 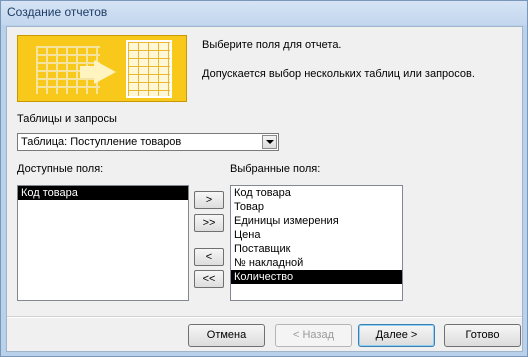 What do you see at coordinates (316, 221) in the screenshot?
I see `list-item: Единицы измерения` at bounding box center [316, 221].